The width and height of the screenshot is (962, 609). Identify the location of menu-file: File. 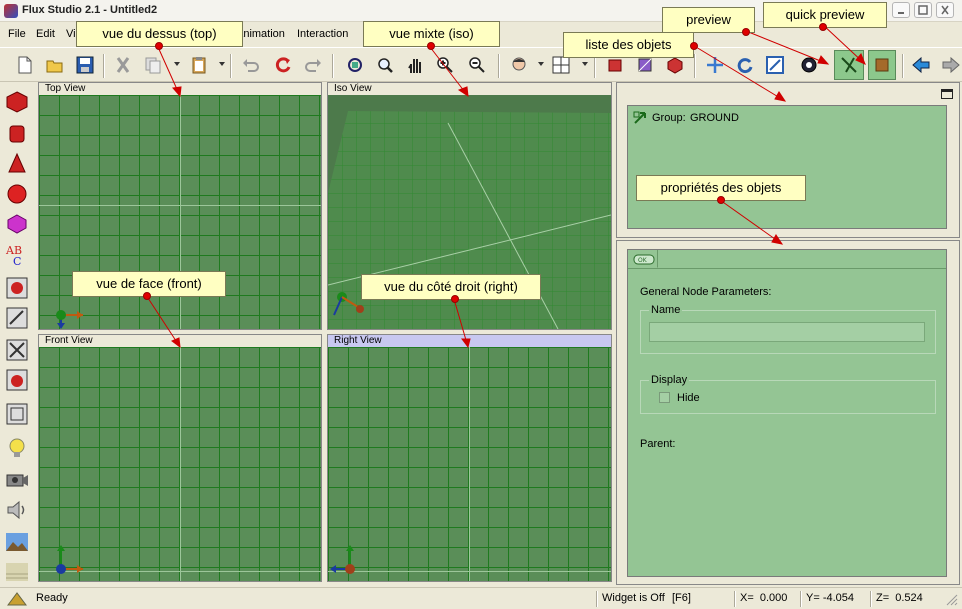
(17, 34).